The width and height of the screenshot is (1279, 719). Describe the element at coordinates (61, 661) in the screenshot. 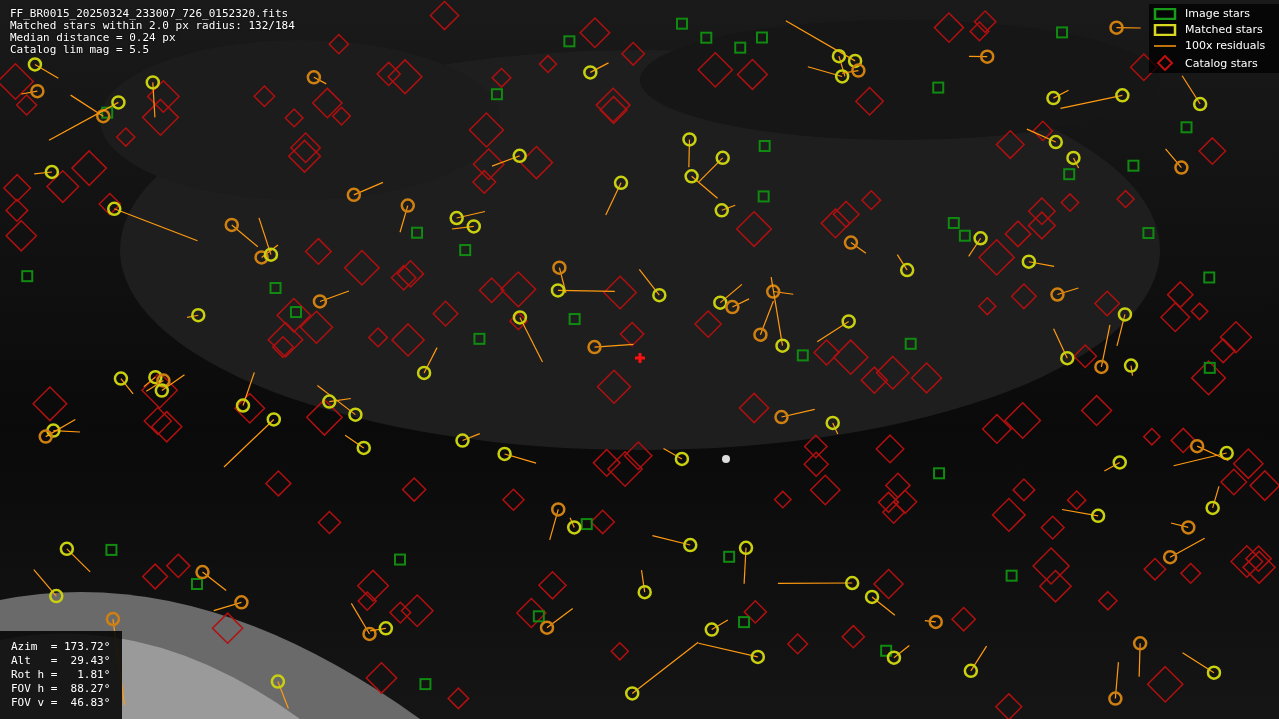

I see `pointing-text: Alt = 29.43°` at that location.